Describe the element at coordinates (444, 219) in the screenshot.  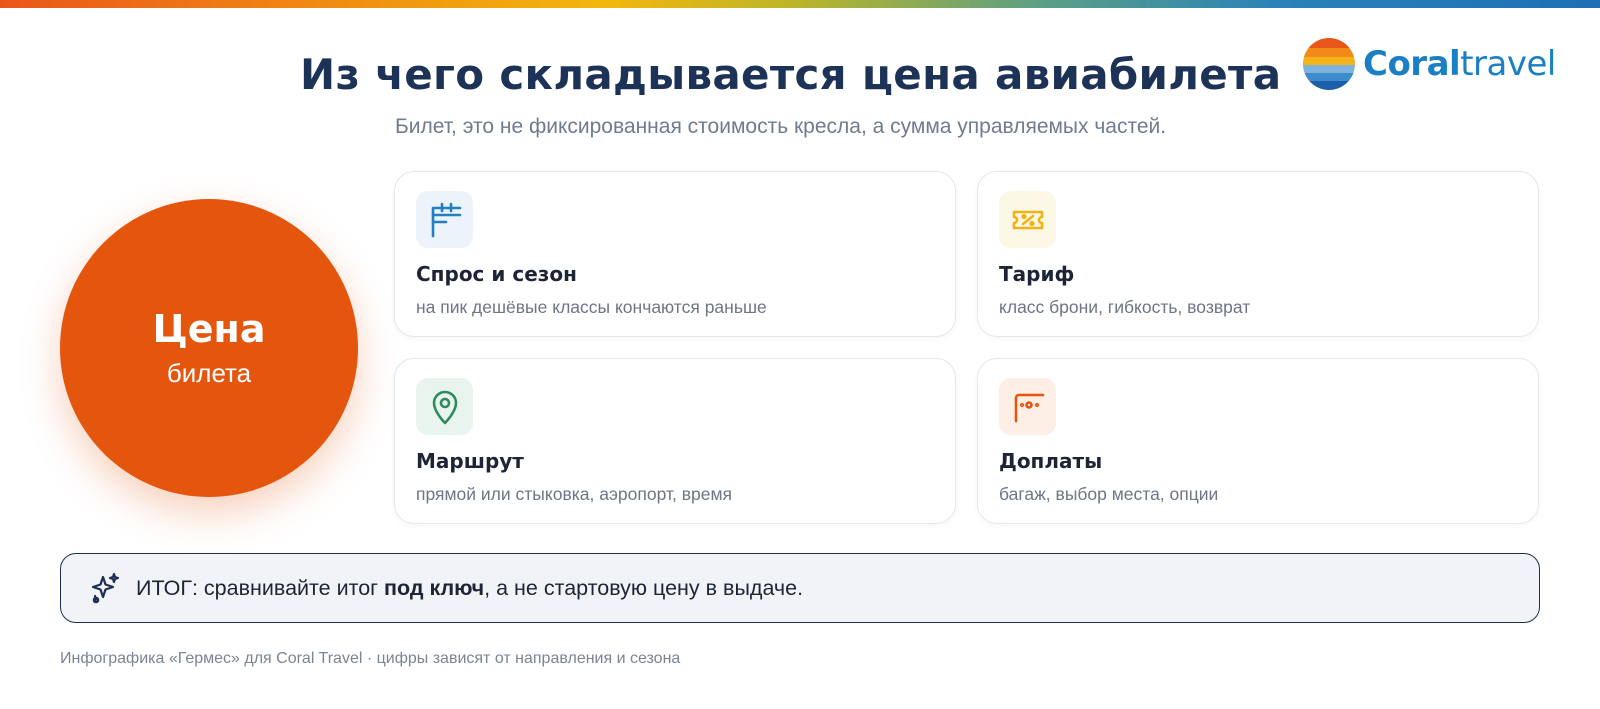
I see `calendar-icon` at that location.